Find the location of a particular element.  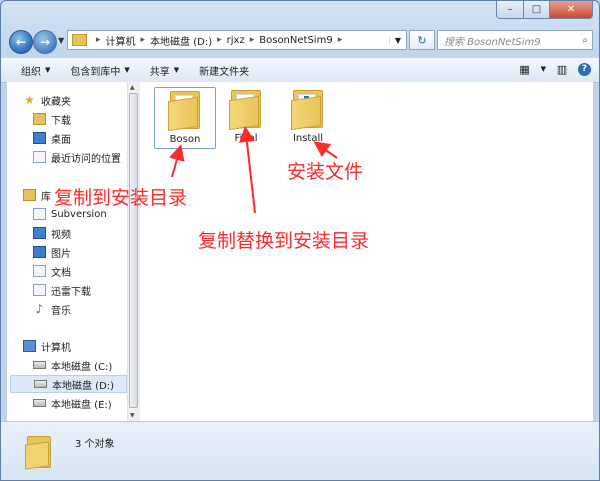

include-library-label: 包含到库中 is located at coordinates (95, 72).